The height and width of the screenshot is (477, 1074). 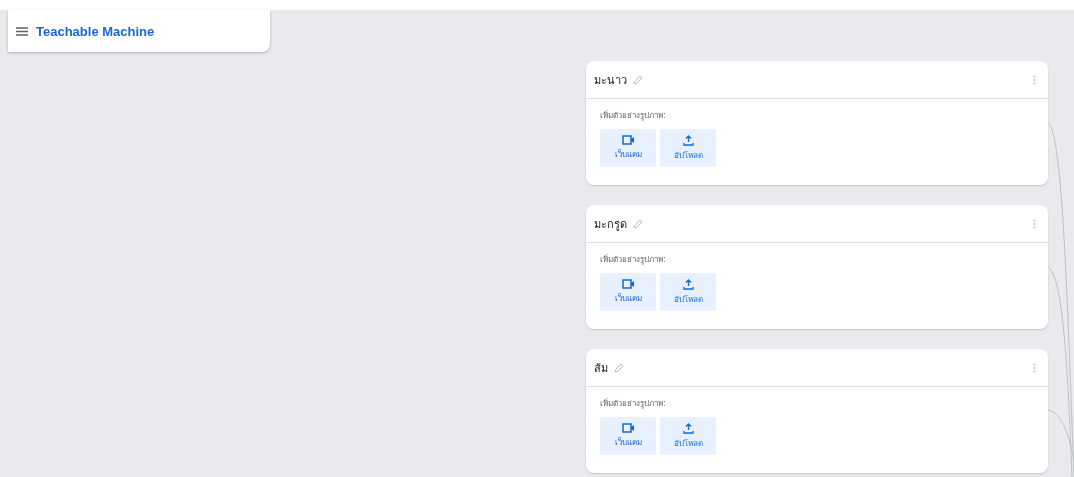 What do you see at coordinates (601, 368) in the screenshot?
I see `class-name: ส้ม` at bounding box center [601, 368].